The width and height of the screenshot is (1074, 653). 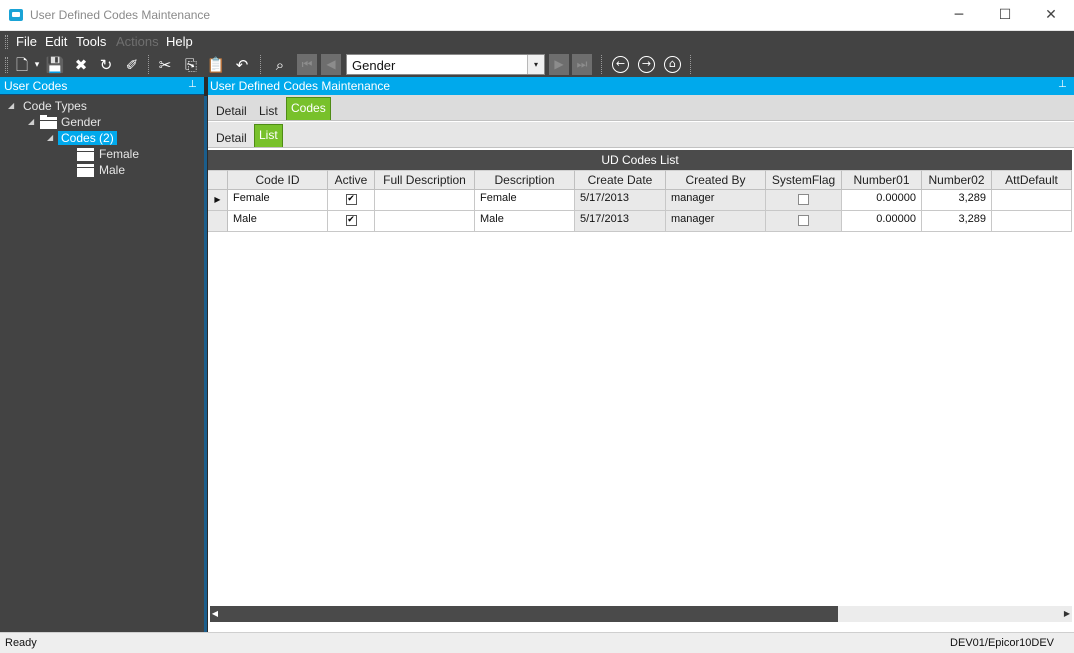 What do you see at coordinates (620, 221) in the screenshot?
I see `cell-create-date: 5/17/2013` at bounding box center [620, 221].